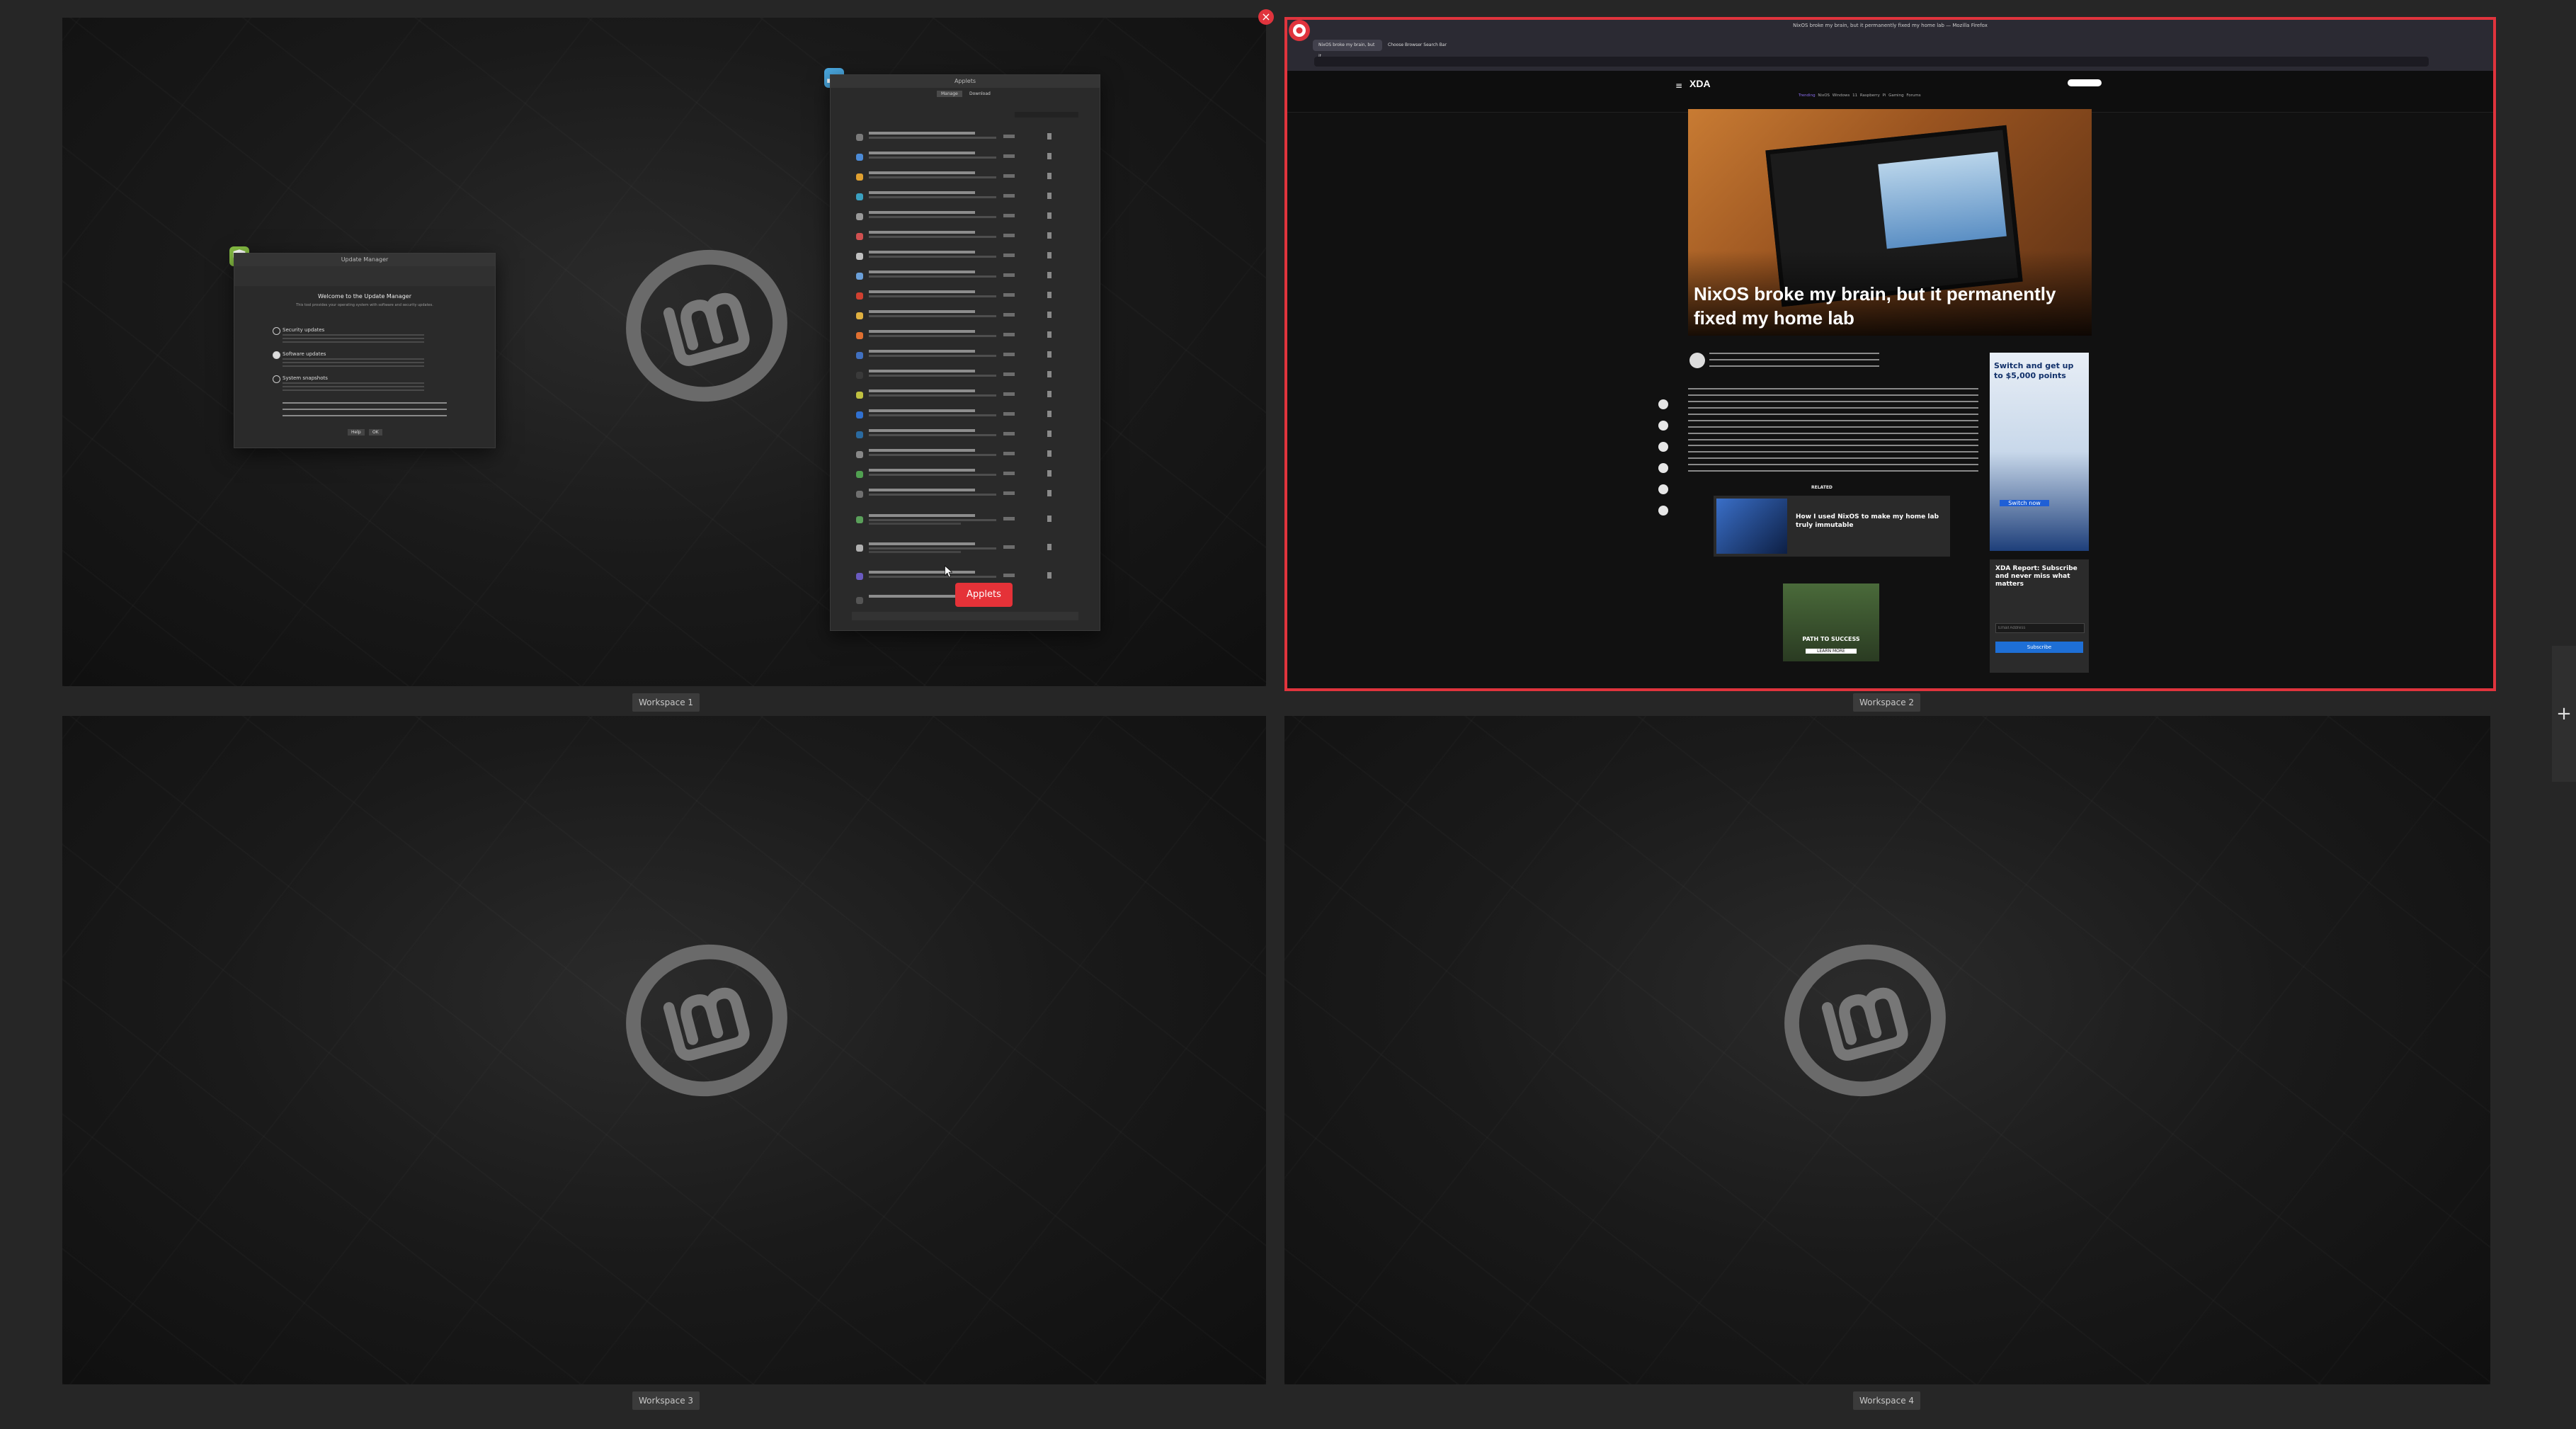 The width and height of the screenshot is (2576, 1429). Describe the element at coordinates (2034, 371) in the screenshot. I see `ad-top-text: Switch and get up to $5,000 points` at that location.